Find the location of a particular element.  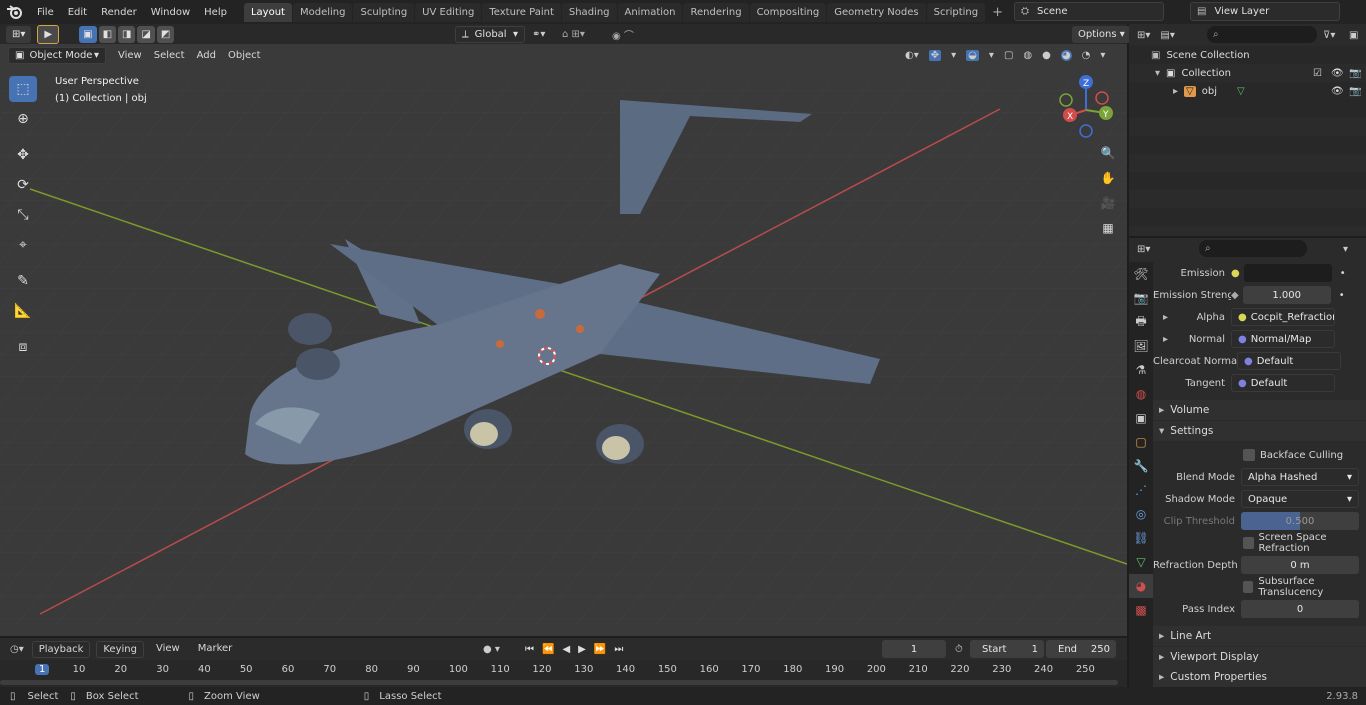

gizmo-toggle-icon: ✥ is located at coordinates (935, 55).